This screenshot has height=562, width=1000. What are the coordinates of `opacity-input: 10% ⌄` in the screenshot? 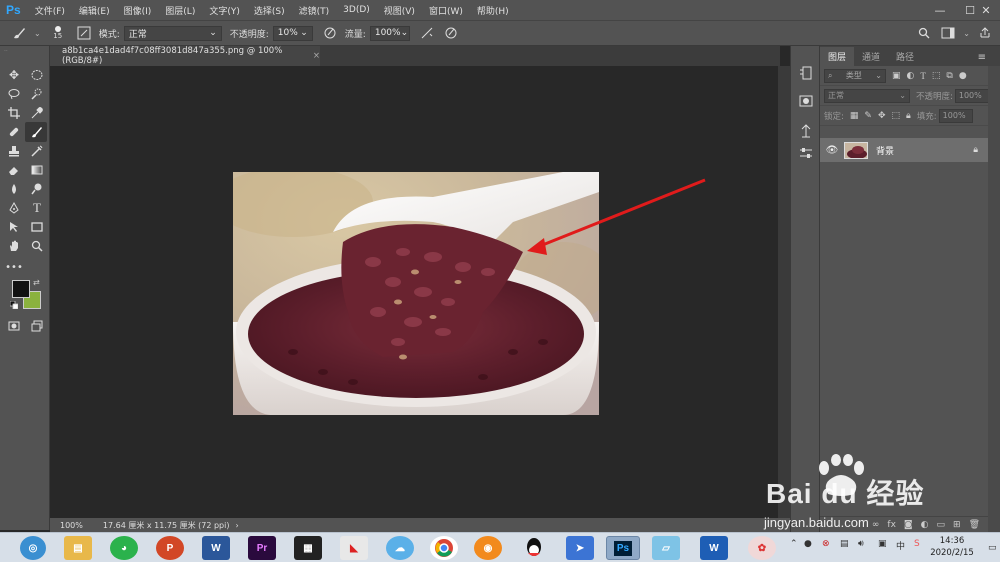 It's located at (292, 33).